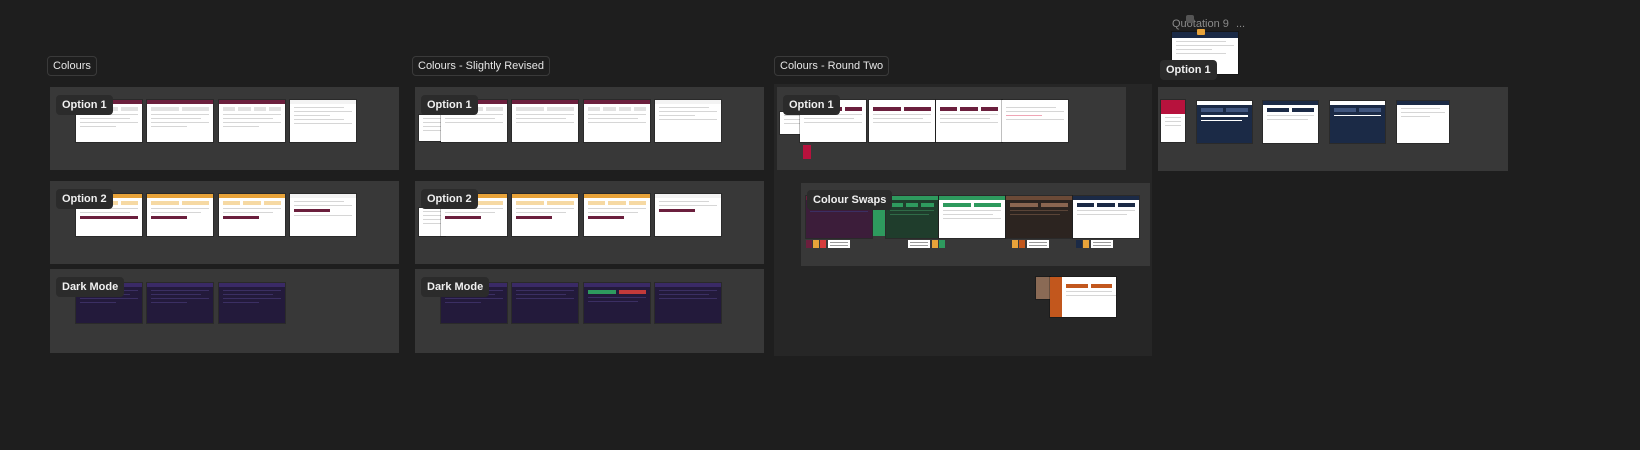  I want to click on thumb-swap-green-light, so click(972, 217).